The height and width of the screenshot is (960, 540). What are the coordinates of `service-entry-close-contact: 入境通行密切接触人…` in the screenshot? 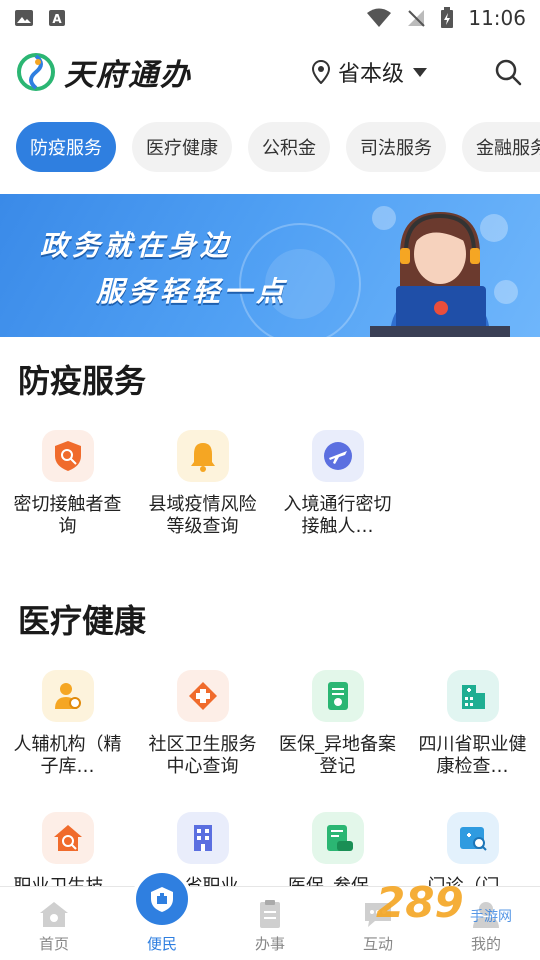 It's located at (337, 484).